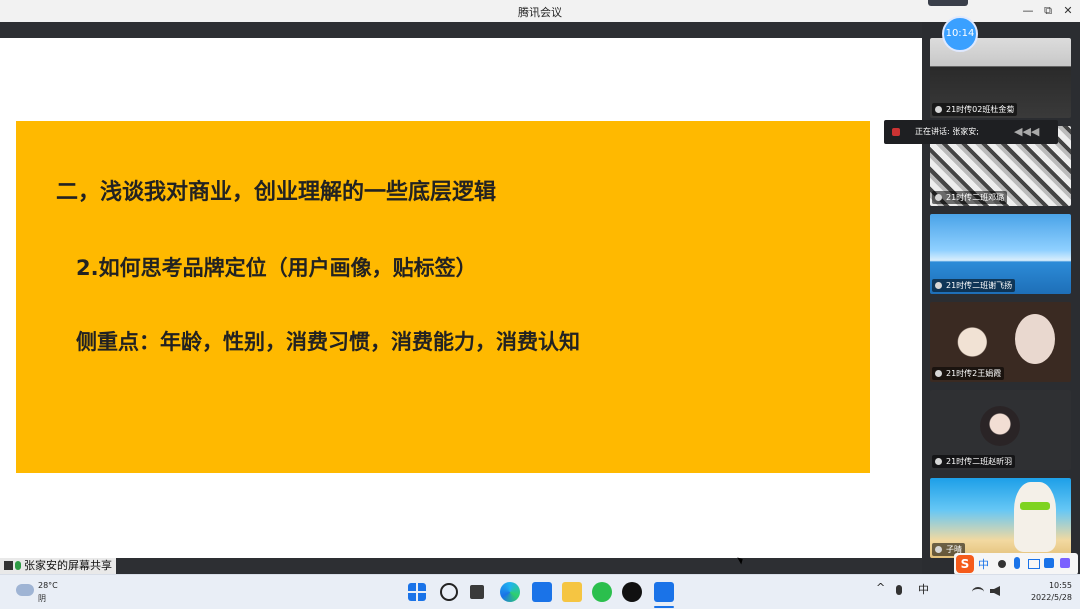 The height and width of the screenshot is (609, 1080). I want to click on participant-name: 21时传2王娟霞, so click(968, 373).